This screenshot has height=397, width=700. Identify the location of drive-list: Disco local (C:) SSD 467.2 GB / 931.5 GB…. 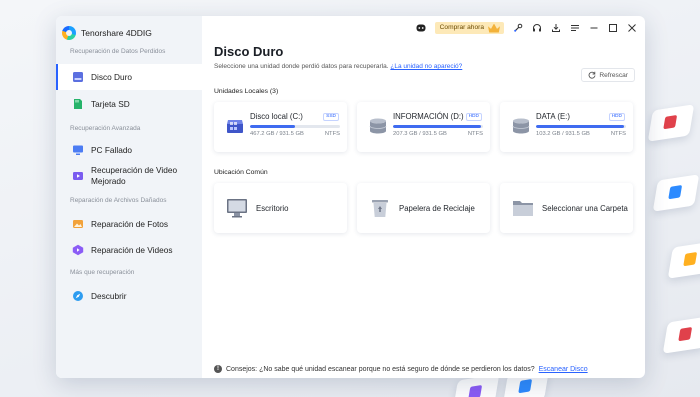
(429, 127).